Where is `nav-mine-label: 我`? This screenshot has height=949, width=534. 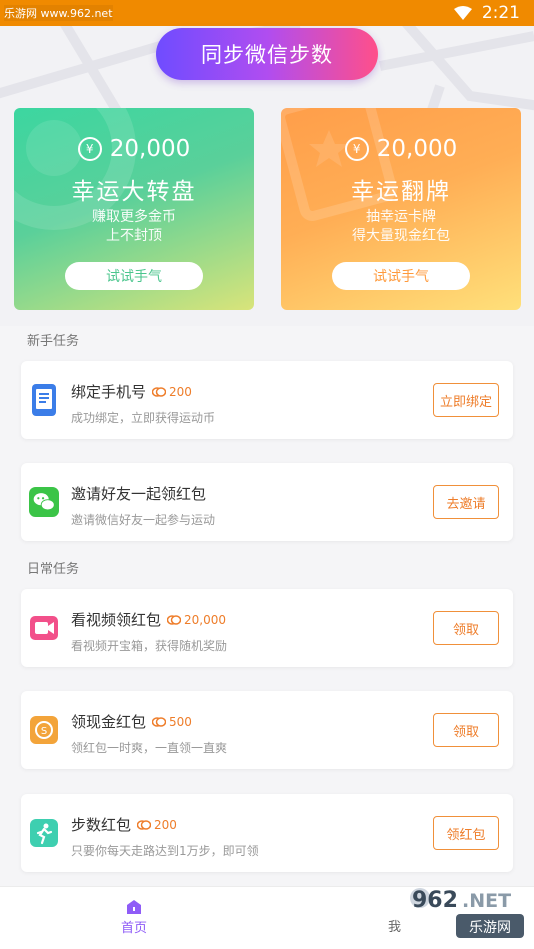
nav-mine-label: 我 is located at coordinates (395, 927).